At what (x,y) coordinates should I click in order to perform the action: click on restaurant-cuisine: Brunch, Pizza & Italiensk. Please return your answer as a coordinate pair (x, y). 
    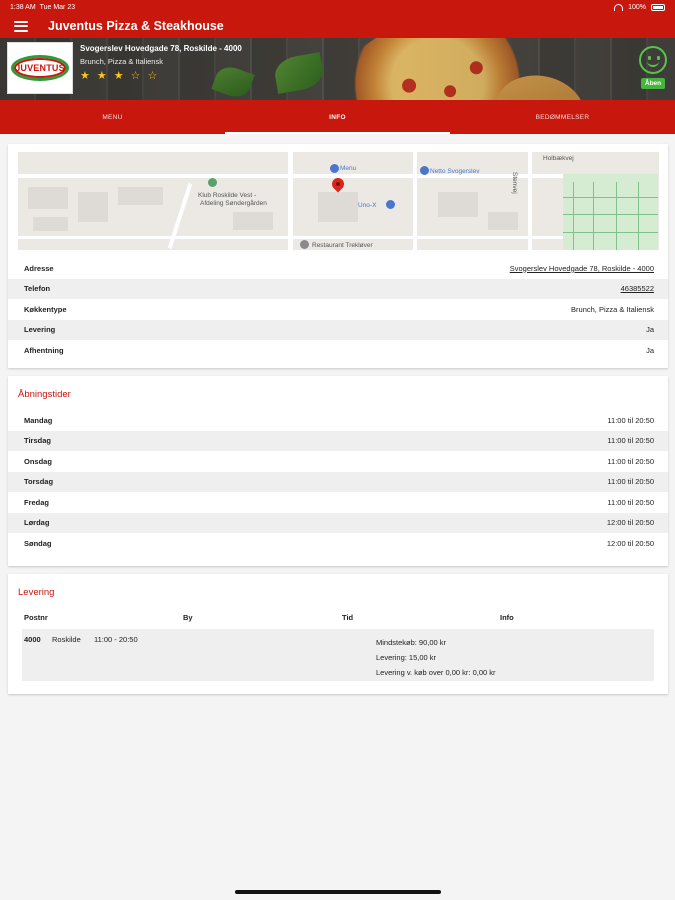
    Looking at the image, I should click on (121, 61).